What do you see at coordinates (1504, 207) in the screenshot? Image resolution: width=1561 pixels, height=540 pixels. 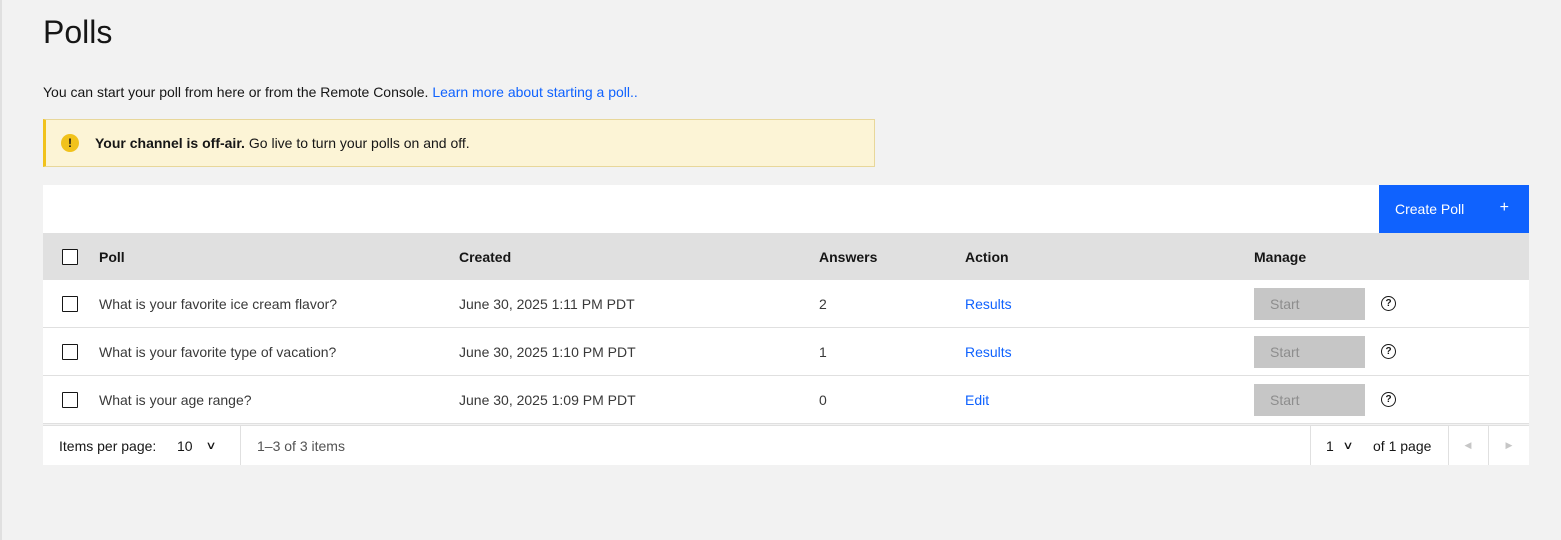 I see `add-icon: +` at bounding box center [1504, 207].